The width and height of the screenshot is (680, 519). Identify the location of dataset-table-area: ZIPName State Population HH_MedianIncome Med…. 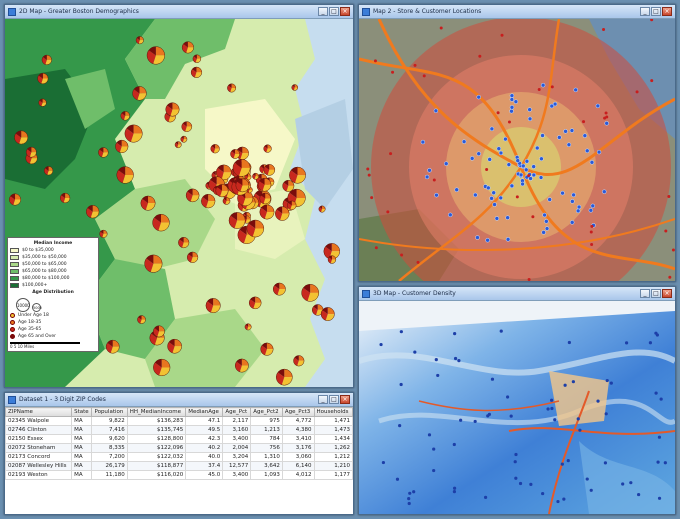
(179, 460).